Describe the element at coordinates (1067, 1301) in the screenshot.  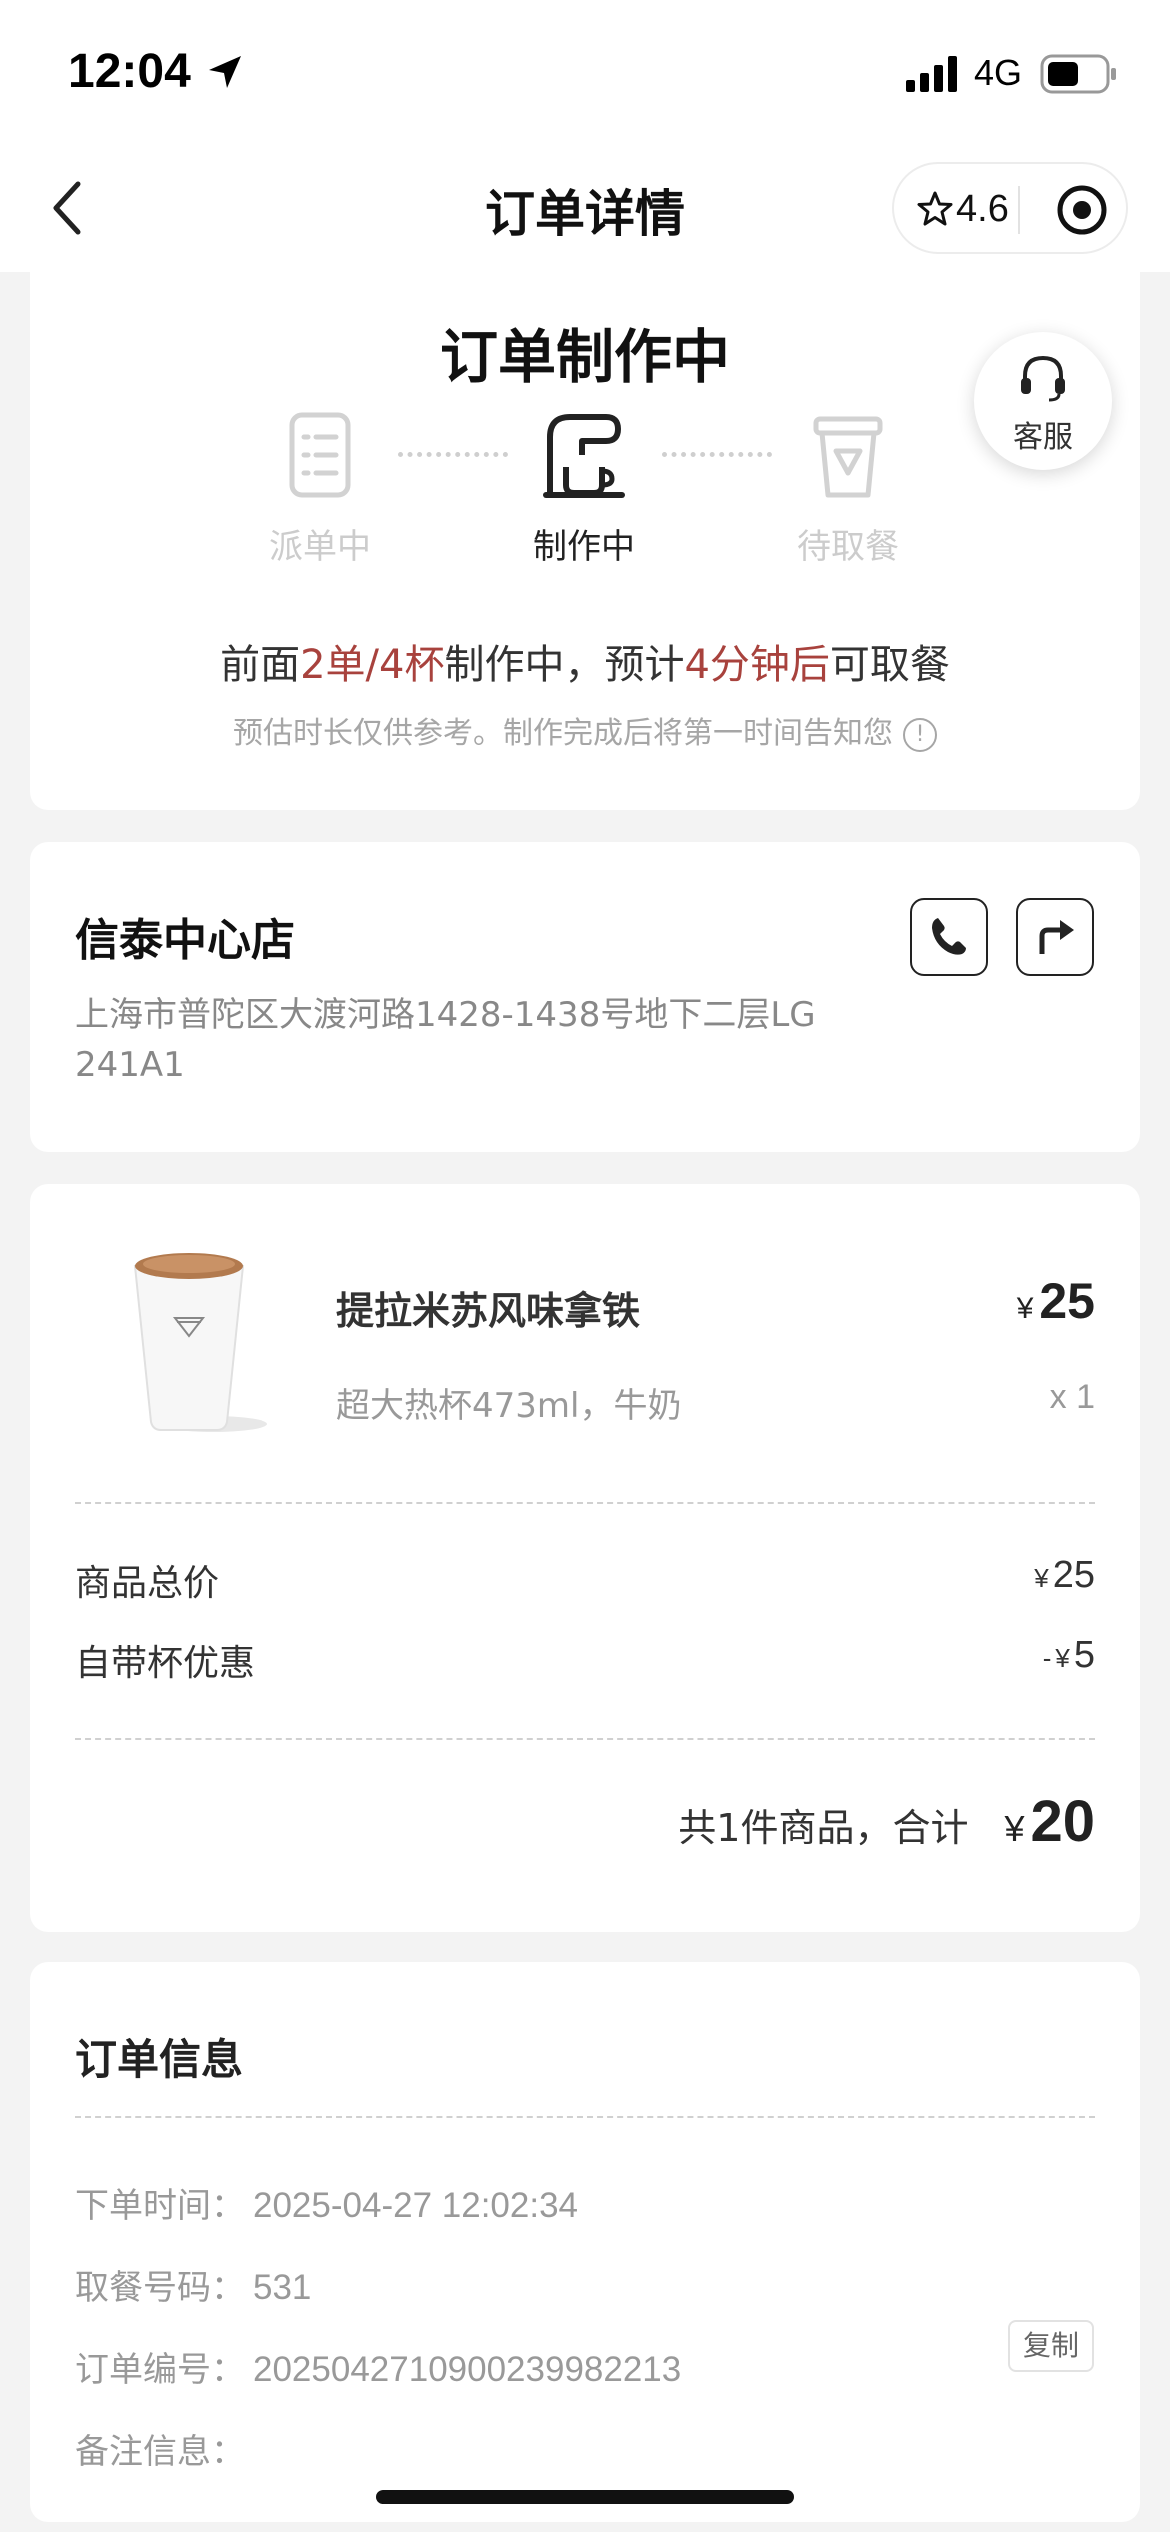
I see `product-price-value: 25` at that location.